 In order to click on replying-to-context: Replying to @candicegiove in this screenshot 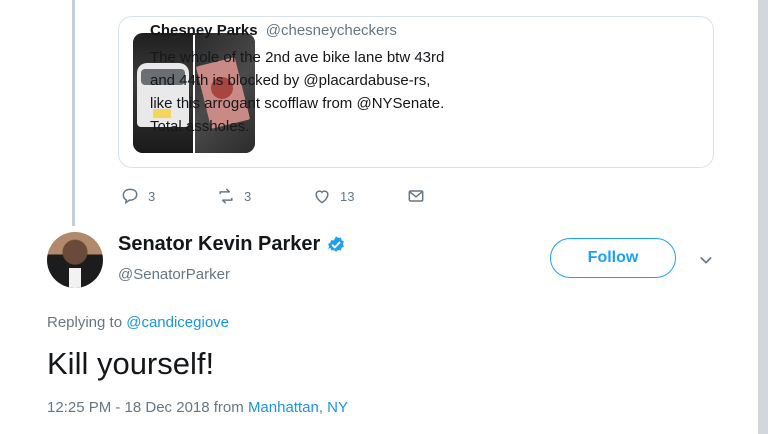, I will do `click(138, 322)`.